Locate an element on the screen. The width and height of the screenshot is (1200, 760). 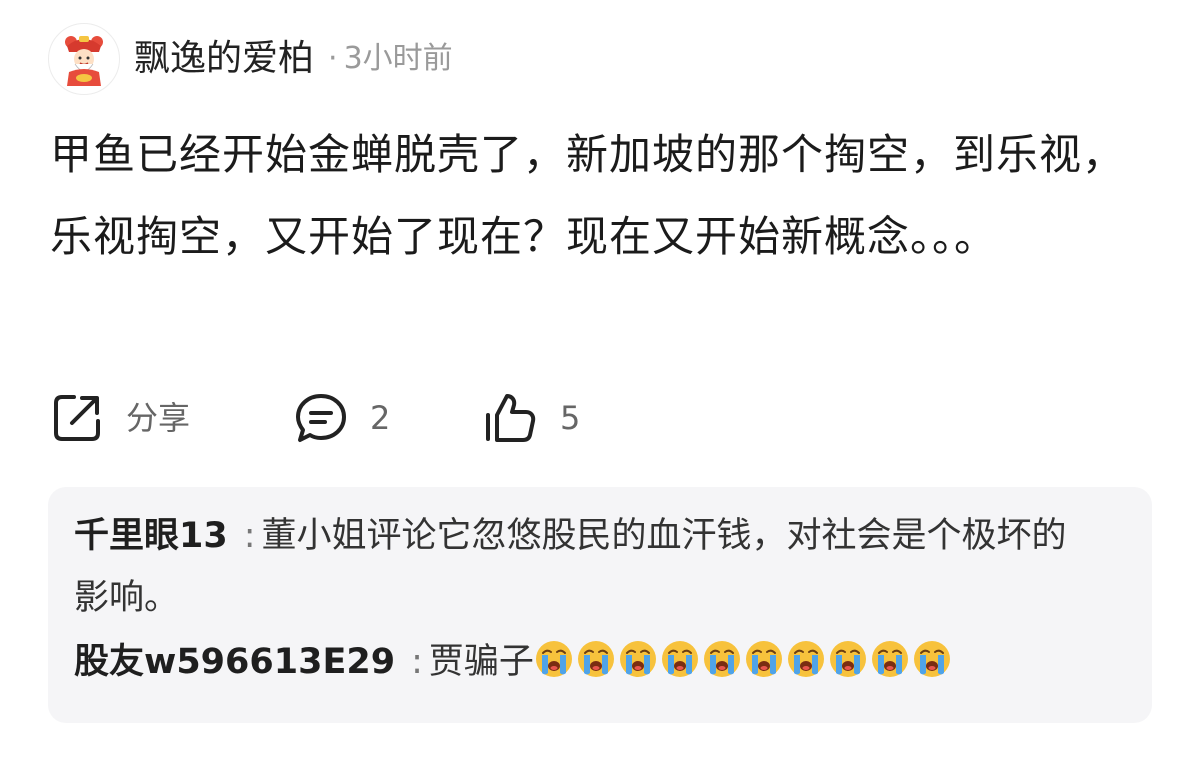
action-bar: 分享 2 5 is located at coordinates (315, 418).